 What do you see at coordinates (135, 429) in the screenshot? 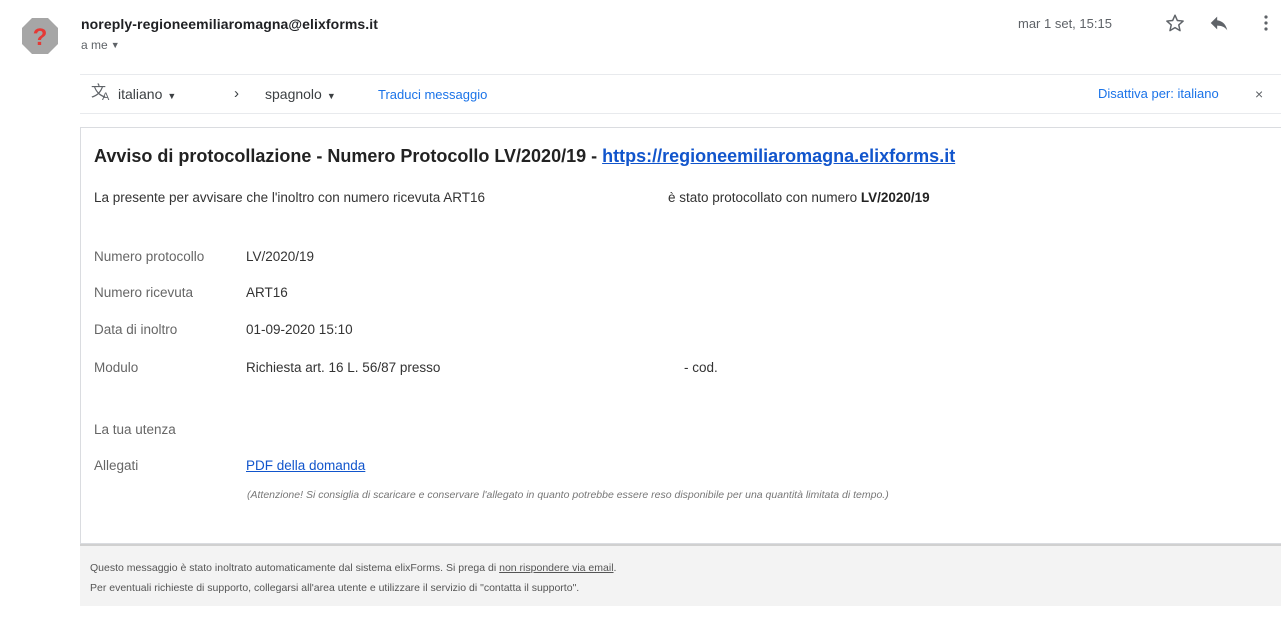
I see `field-label: La tua utenza` at bounding box center [135, 429].